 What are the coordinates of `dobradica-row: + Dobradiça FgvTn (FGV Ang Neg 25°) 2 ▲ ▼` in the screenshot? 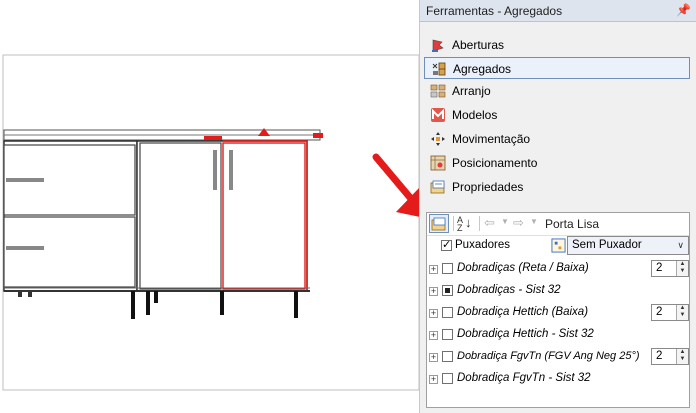 It's located at (558, 357).